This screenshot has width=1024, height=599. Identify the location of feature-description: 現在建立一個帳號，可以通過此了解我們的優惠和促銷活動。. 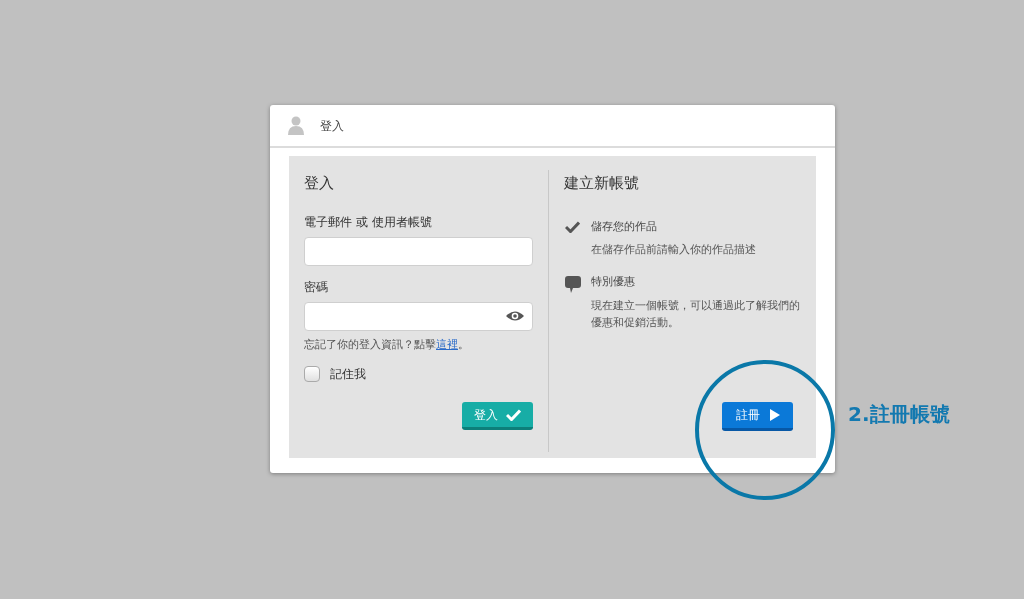
(696, 314).